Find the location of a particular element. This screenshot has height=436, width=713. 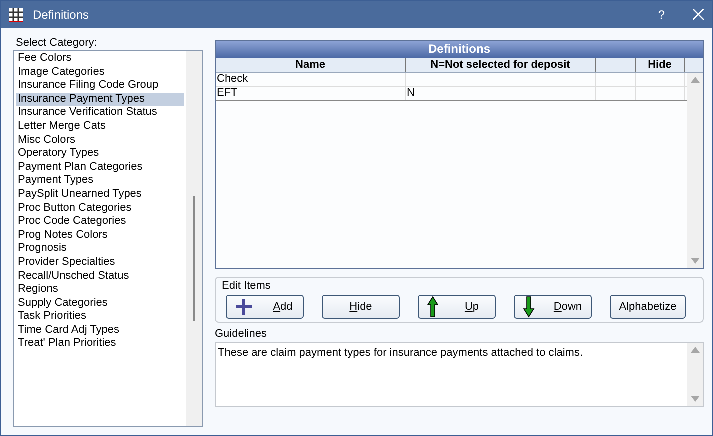

category-item: Letter Merge Cats is located at coordinates (100, 127).